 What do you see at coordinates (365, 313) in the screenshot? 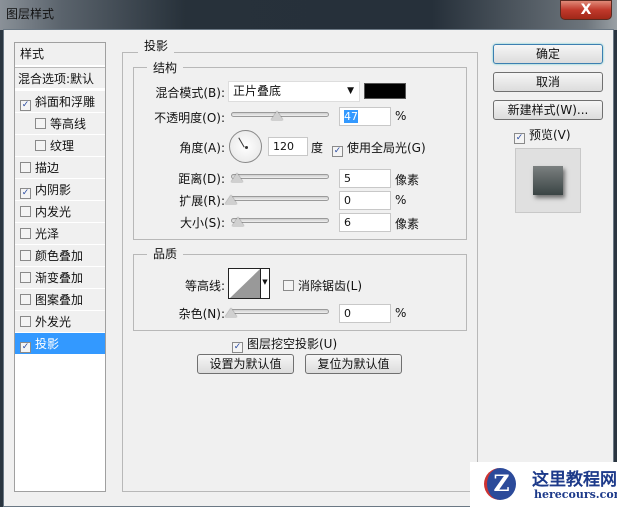
I see `noise-input: 0` at bounding box center [365, 313].